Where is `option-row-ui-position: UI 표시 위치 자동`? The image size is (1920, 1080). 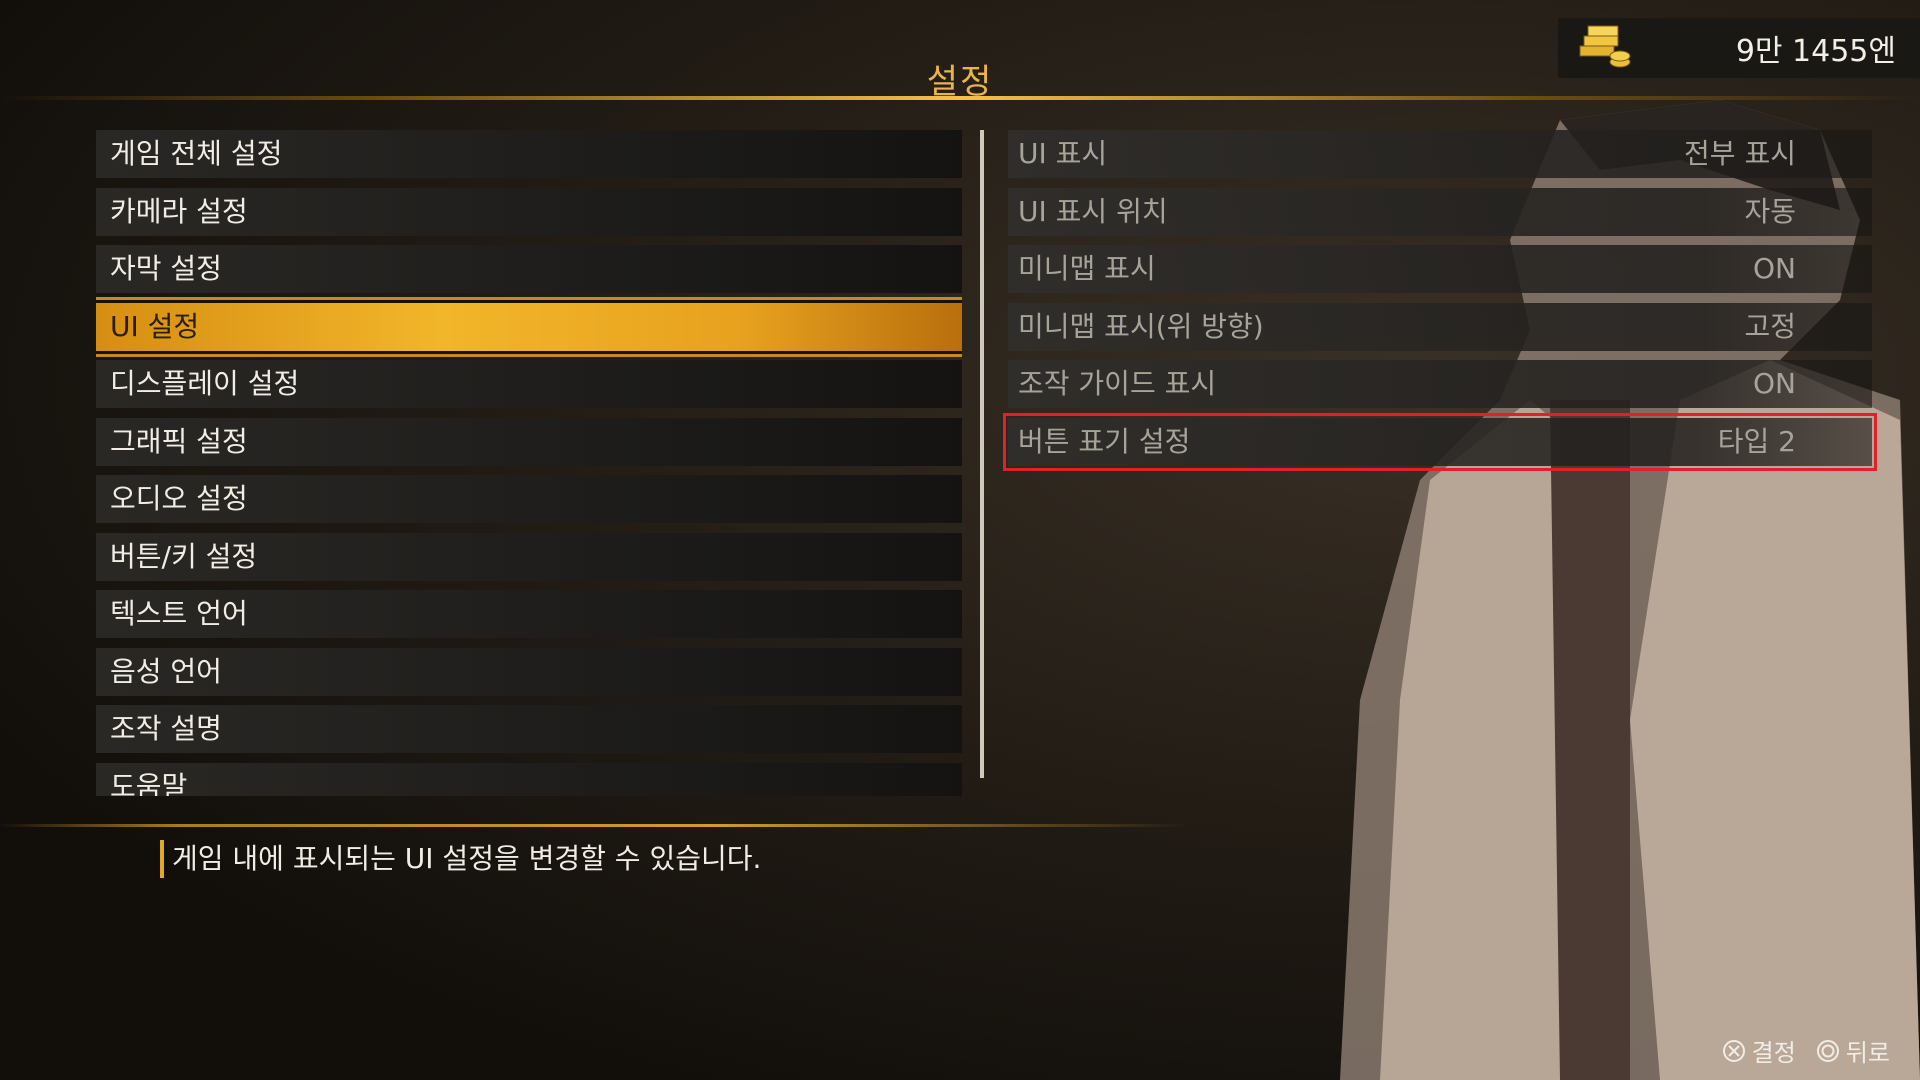
option-row-ui-position: UI 표시 위치 자동 is located at coordinates (1440, 211).